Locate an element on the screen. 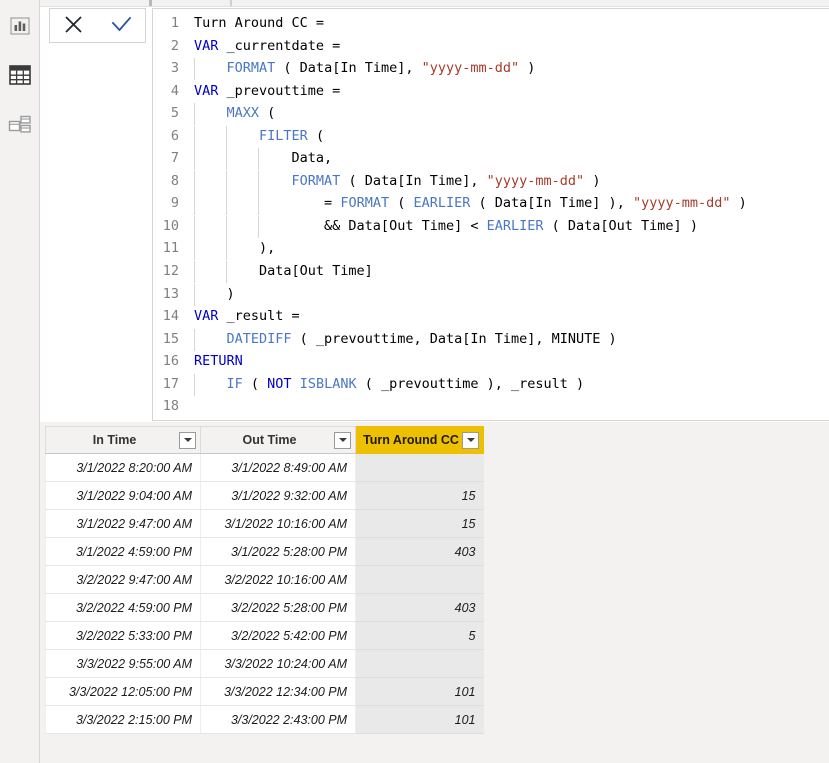 The image size is (829, 763). cell-out_time: 3/3/2022 12:34:00 PM is located at coordinates (278, 691).